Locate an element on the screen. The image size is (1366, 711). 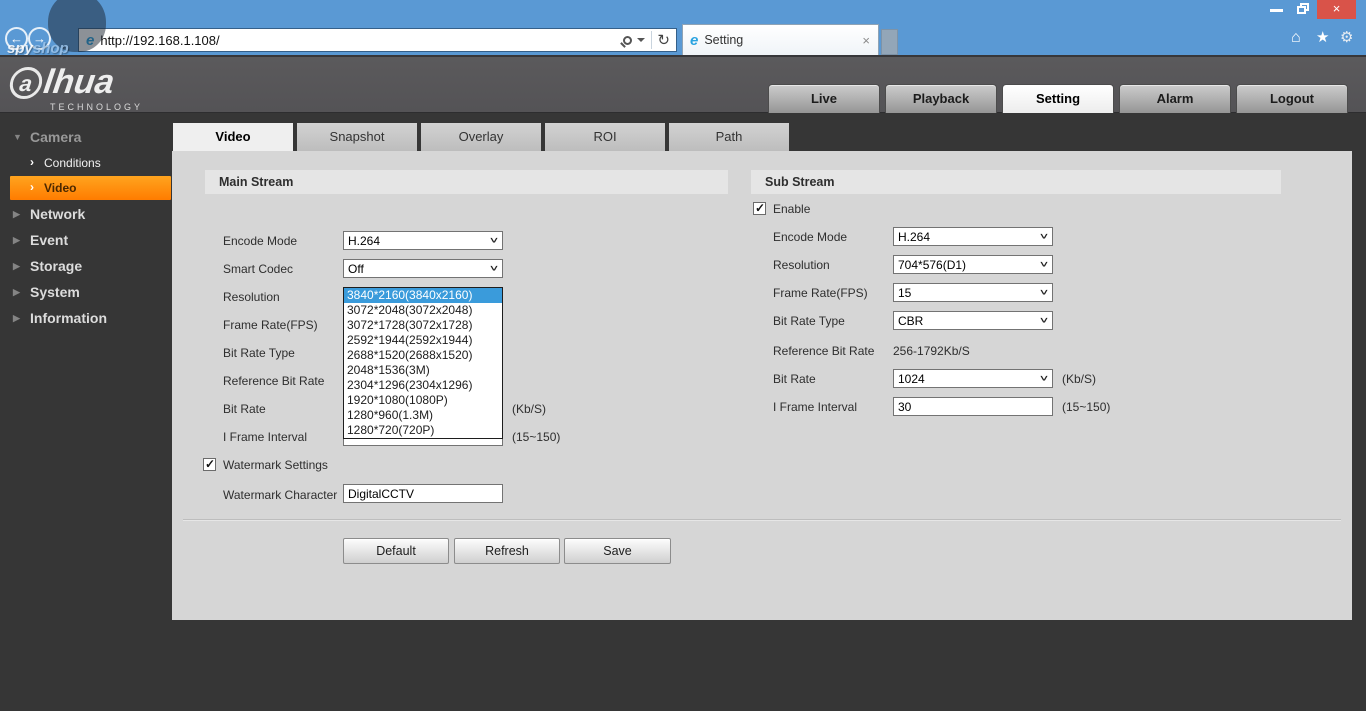
sub-stream-header: Sub Stream is located at coordinates (1016, 182).